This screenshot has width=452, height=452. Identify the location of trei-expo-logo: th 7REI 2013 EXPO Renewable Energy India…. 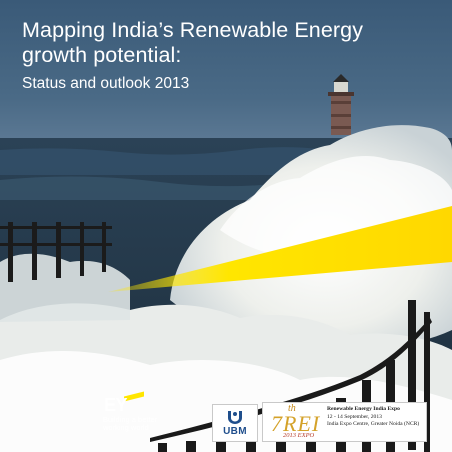
(344, 422).